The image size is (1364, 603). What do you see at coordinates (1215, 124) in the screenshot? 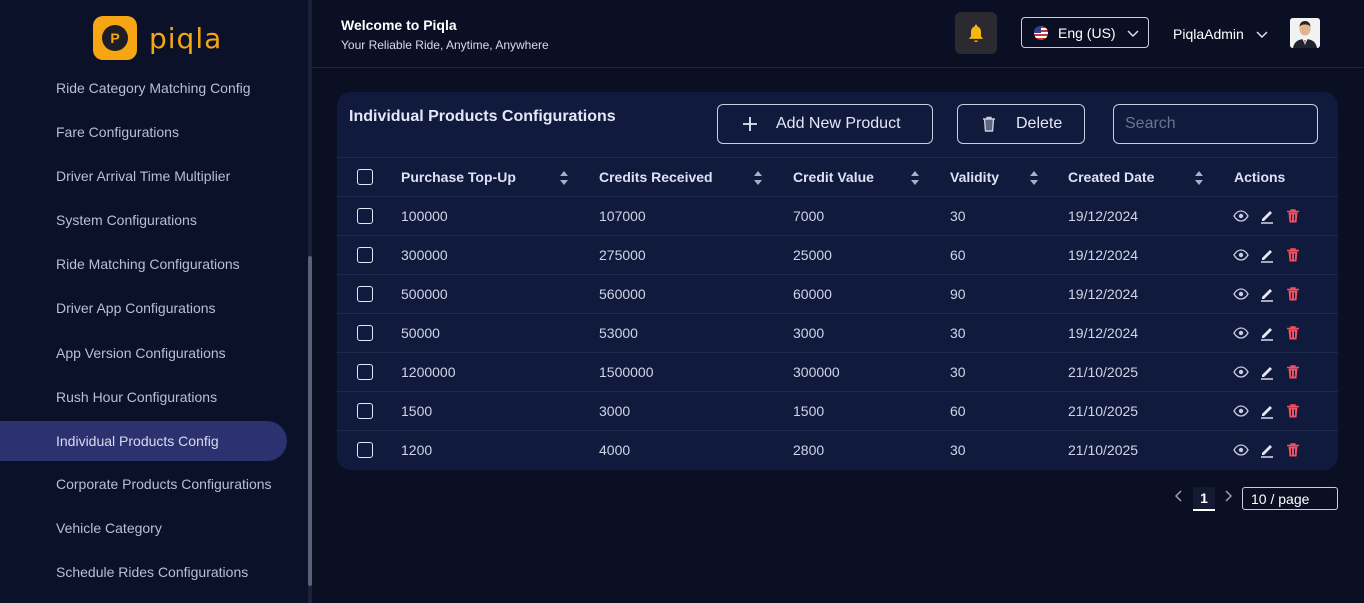
I see `search-input` at bounding box center [1215, 124].